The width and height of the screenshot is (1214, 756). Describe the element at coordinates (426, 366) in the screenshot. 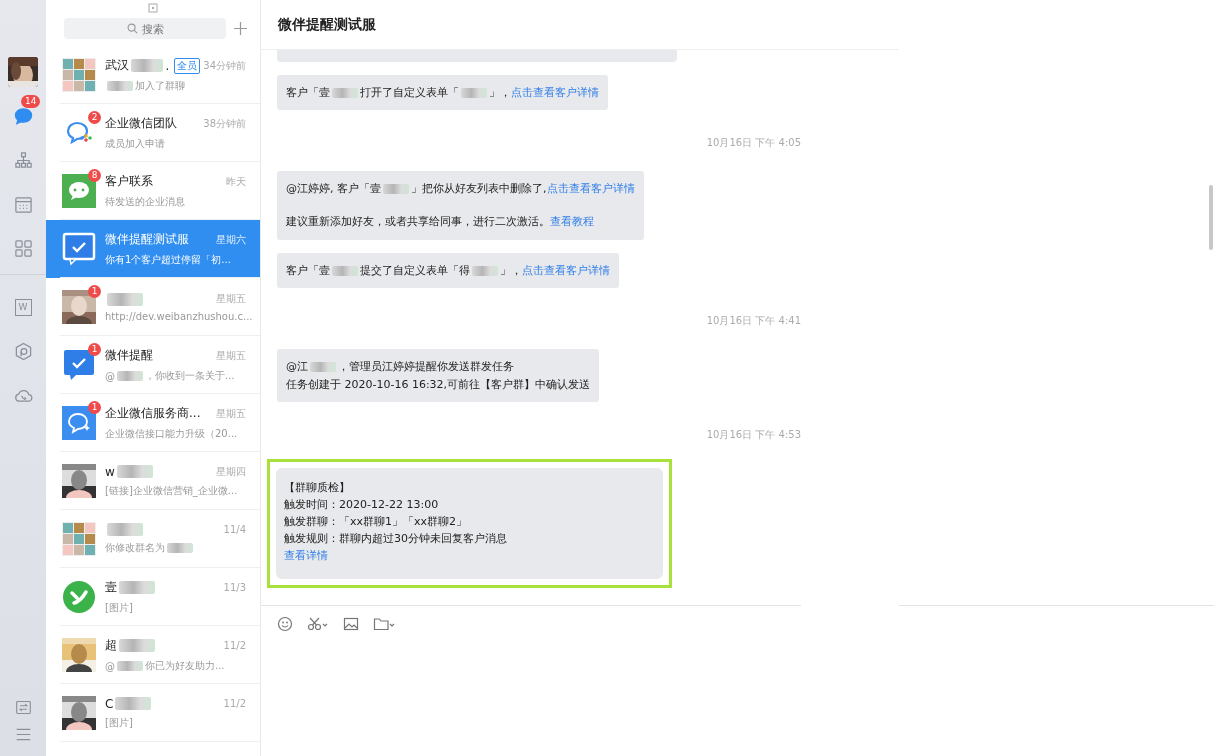

I see `message-text: ，管理员江婷婷提醒你发送群发任务` at that location.